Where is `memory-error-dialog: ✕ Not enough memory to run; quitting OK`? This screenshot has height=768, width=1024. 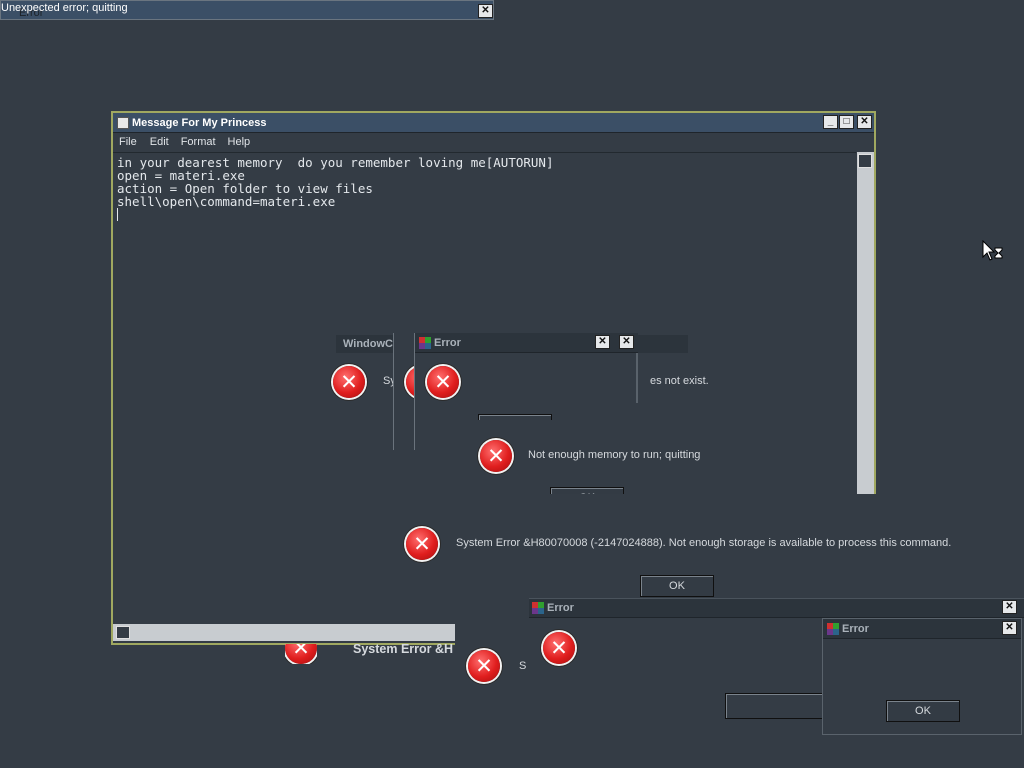
memory-error-dialog: ✕ Not enough memory to run; quitting OK is located at coordinates (588, 464).